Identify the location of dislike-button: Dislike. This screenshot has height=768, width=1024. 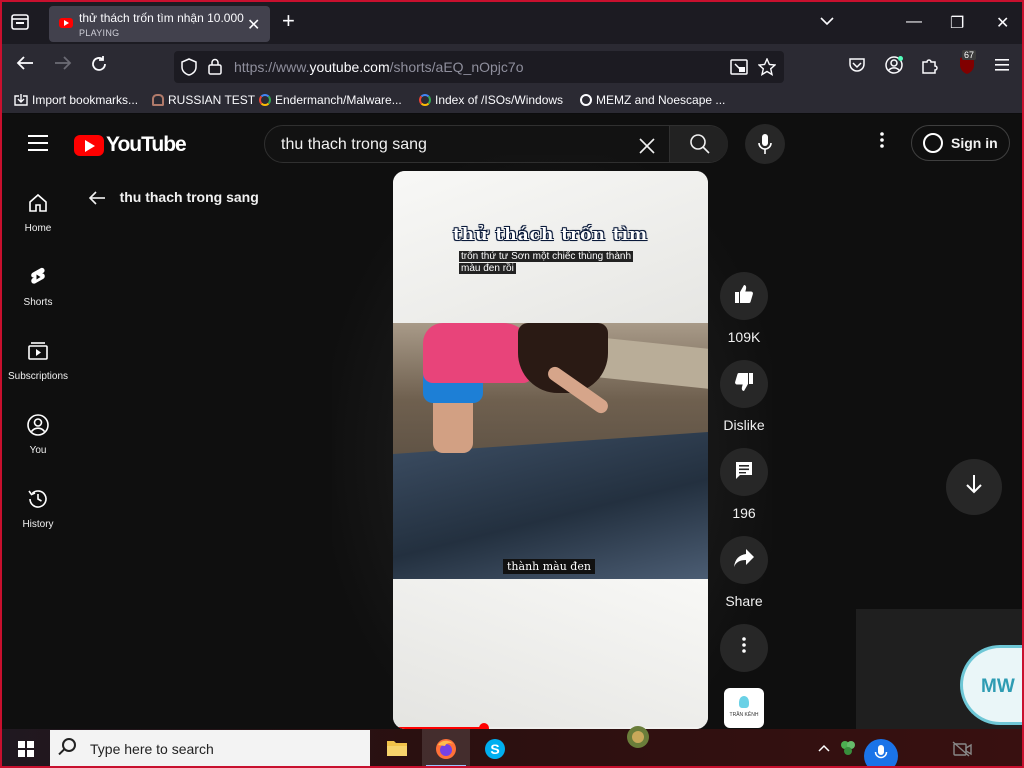
(744, 396).